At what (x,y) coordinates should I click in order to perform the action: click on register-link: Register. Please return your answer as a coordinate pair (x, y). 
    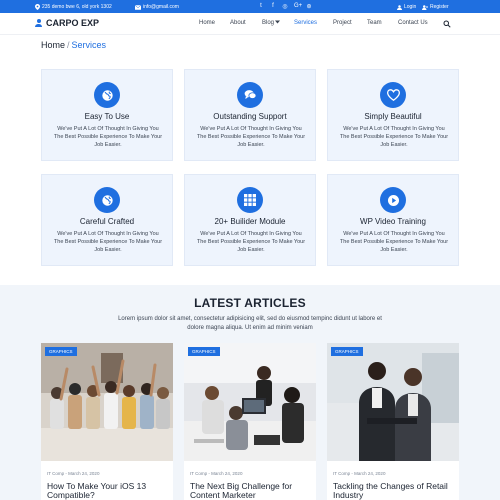
    Looking at the image, I should click on (435, 7).